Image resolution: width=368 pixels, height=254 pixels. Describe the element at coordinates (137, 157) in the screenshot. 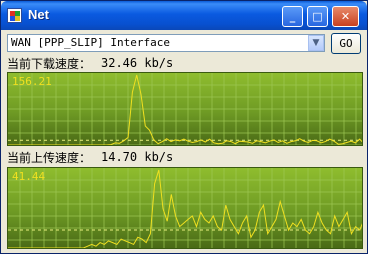

I see `upload-speed-value: 14.70 kb/s` at that location.